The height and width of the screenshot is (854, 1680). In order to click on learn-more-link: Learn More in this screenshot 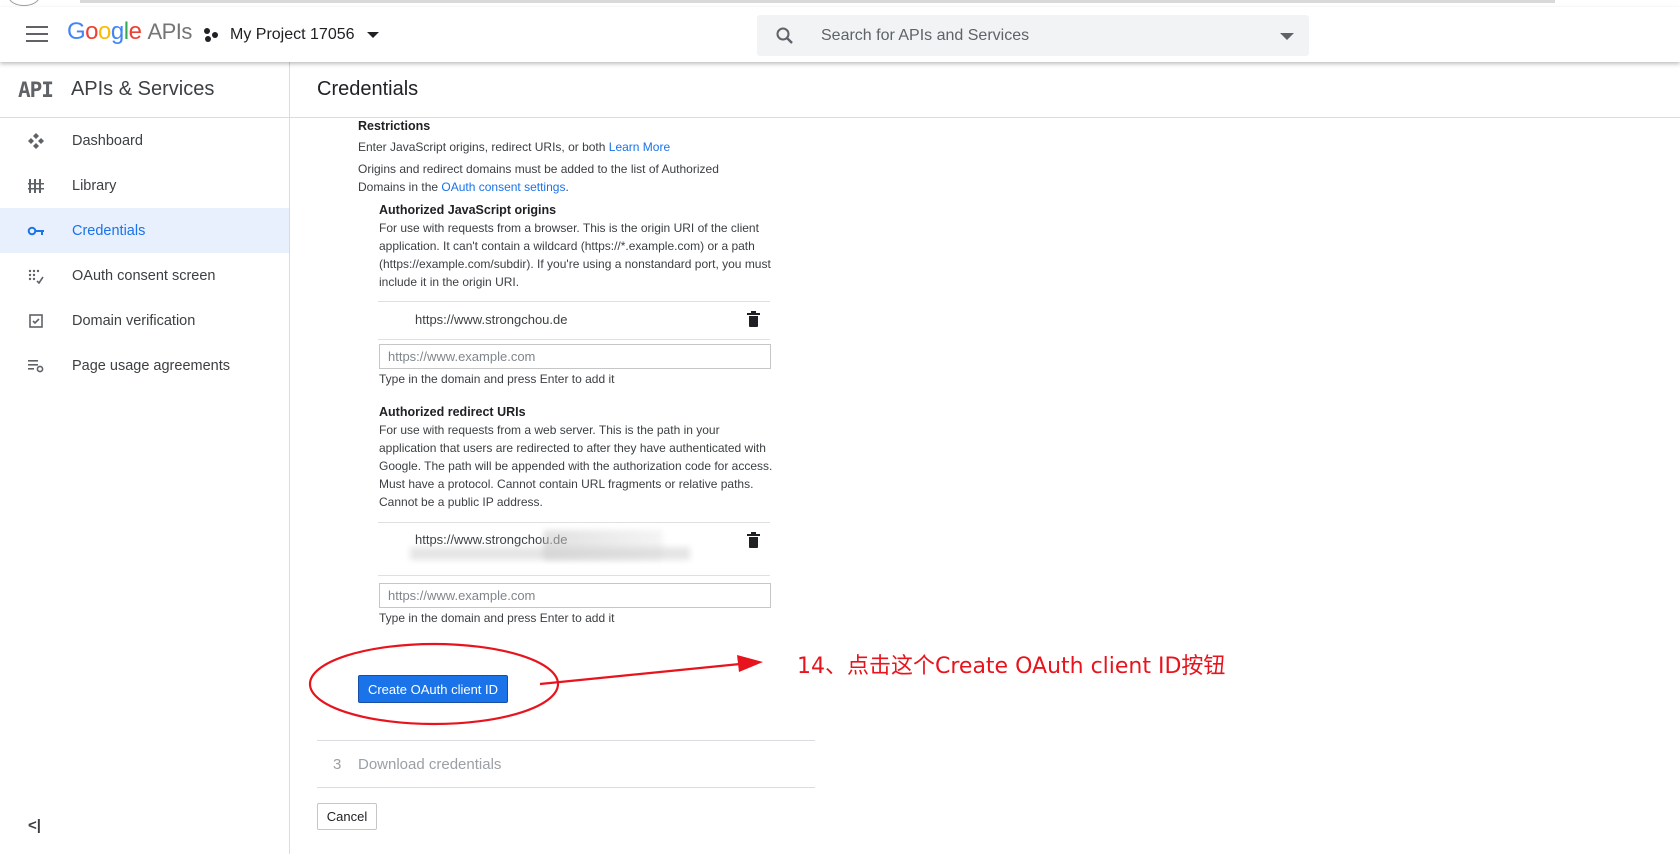, I will do `click(639, 147)`.